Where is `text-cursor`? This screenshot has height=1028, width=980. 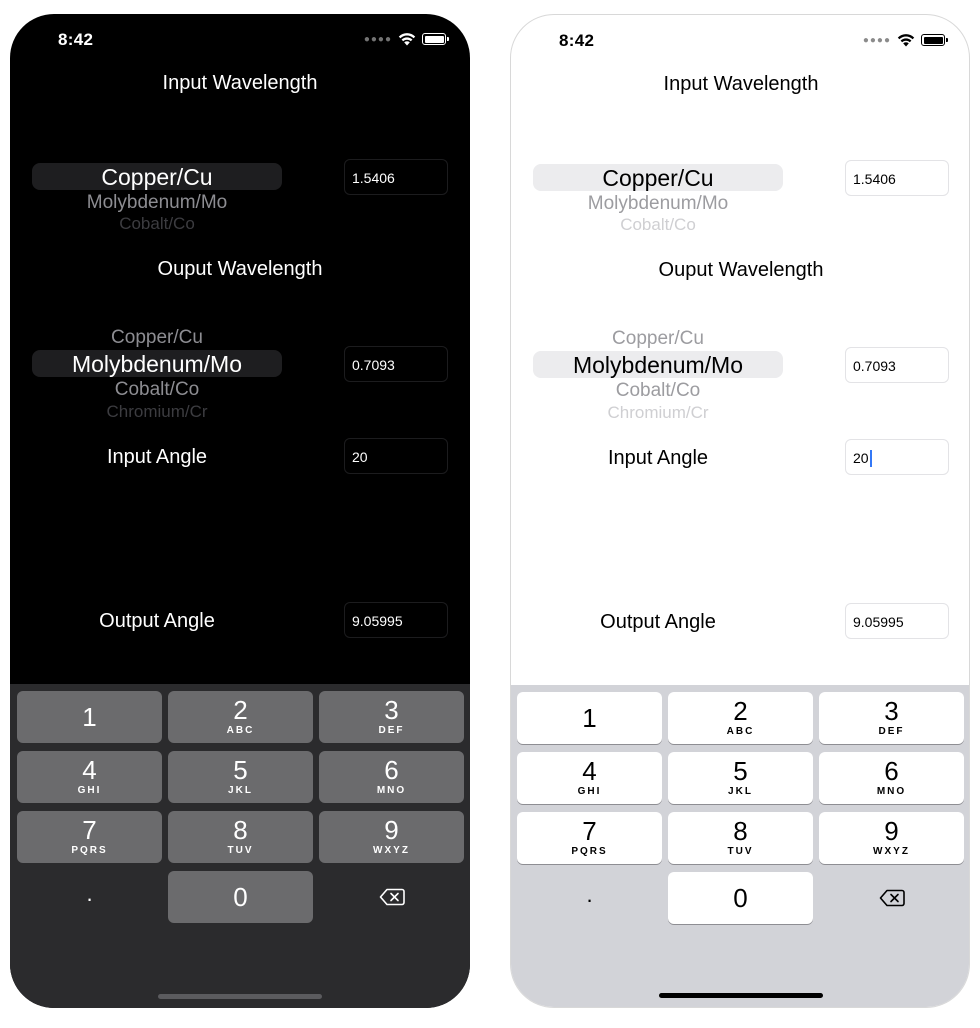 text-cursor is located at coordinates (870, 458).